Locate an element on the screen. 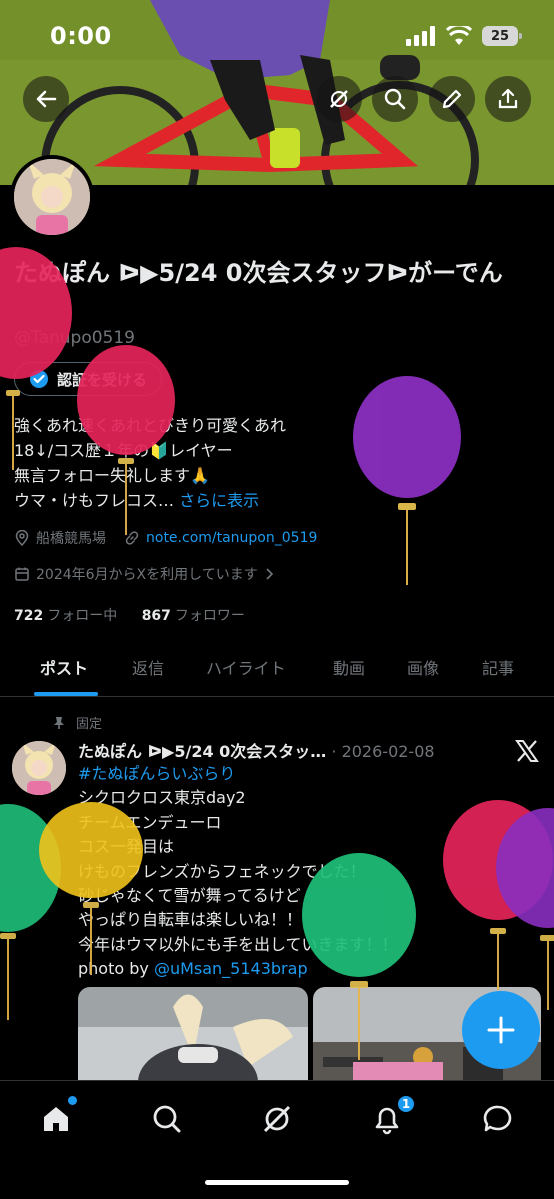 The height and width of the screenshot is (1199, 554). profile-location: 船橋競馬場 is located at coordinates (71, 539).